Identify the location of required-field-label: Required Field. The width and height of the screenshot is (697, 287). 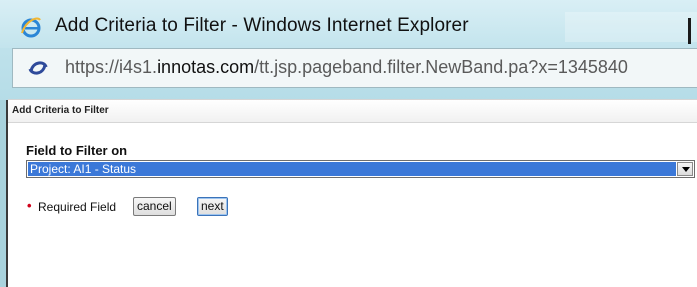
(77, 207).